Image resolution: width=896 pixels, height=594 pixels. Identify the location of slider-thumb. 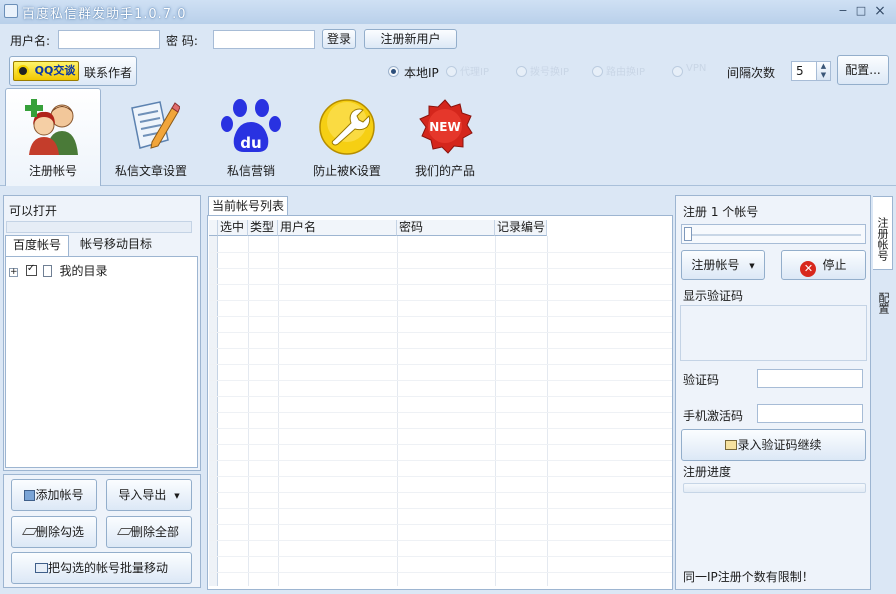
(688, 234).